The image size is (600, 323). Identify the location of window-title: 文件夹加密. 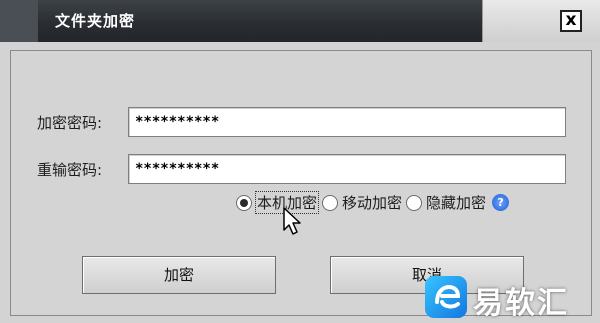
(95, 21).